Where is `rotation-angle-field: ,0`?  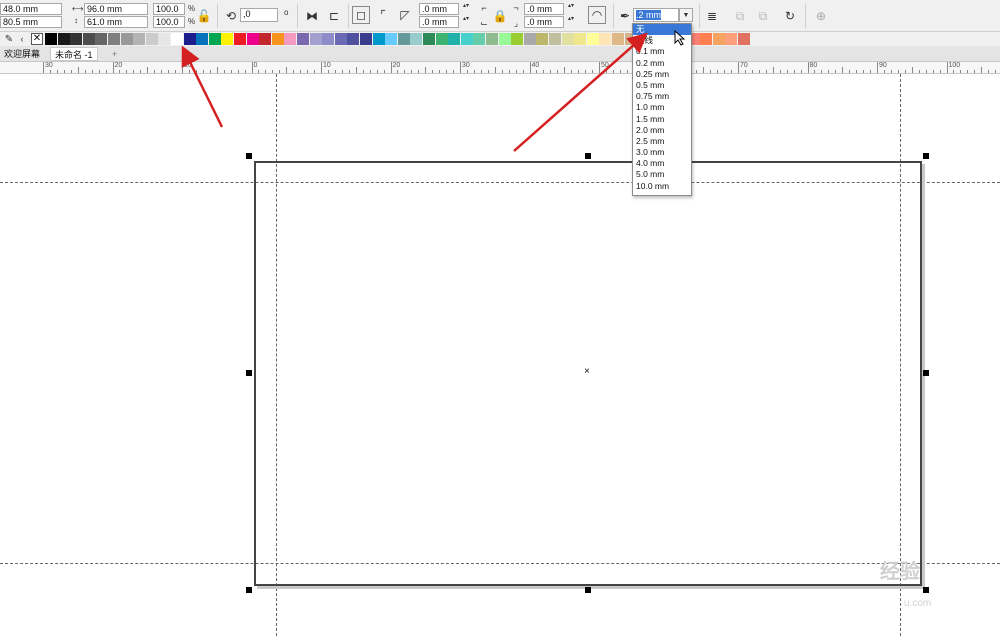 rotation-angle-field: ,0 is located at coordinates (259, 15).